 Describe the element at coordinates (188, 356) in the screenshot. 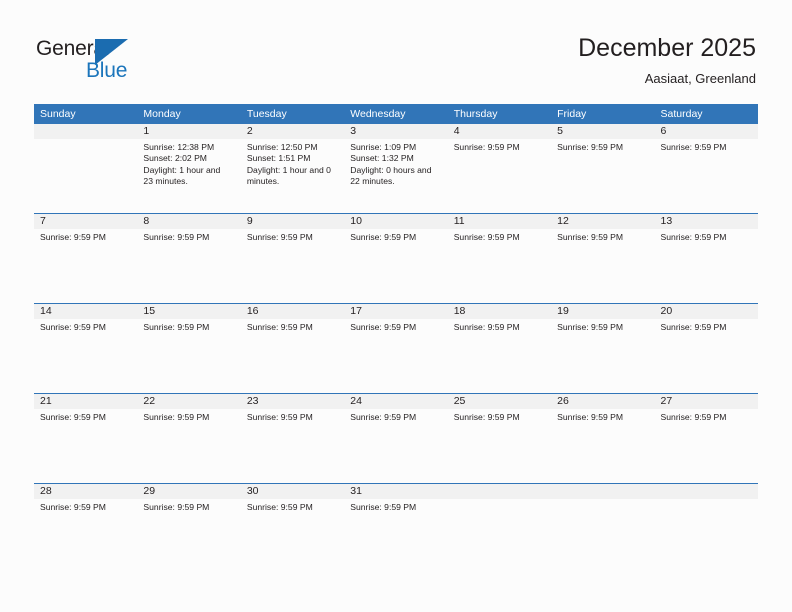

I see `day-info-15: Sunrise: 9:59 PM` at that location.